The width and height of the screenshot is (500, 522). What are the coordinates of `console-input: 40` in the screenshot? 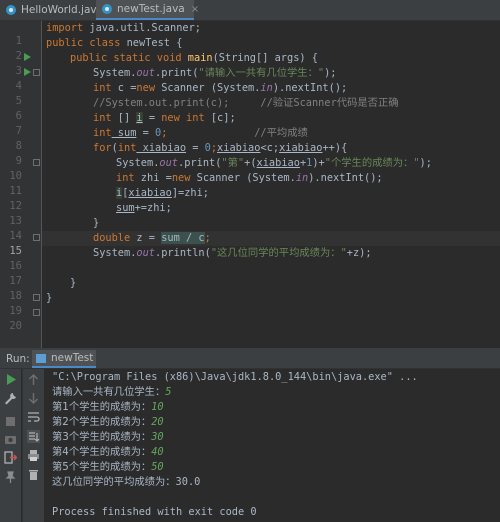 It's located at (157, 452).